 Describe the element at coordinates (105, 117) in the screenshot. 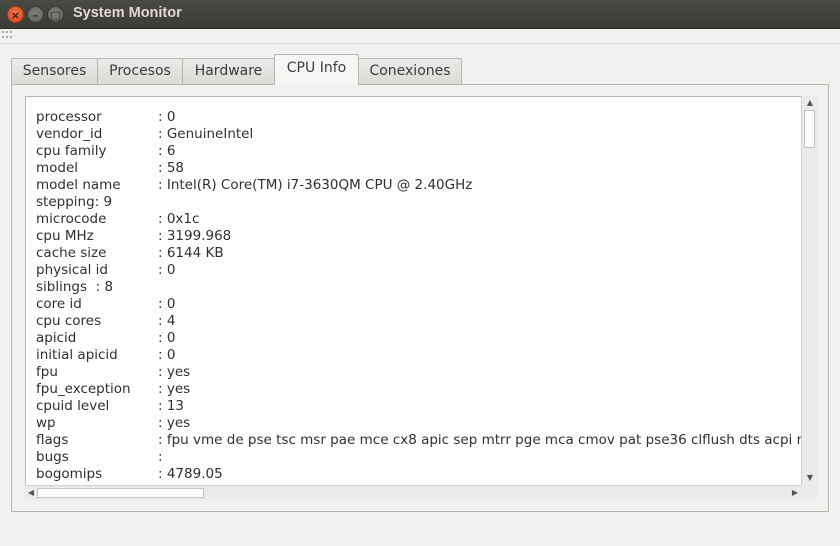

I see `info-row: processor : 0` at that location.